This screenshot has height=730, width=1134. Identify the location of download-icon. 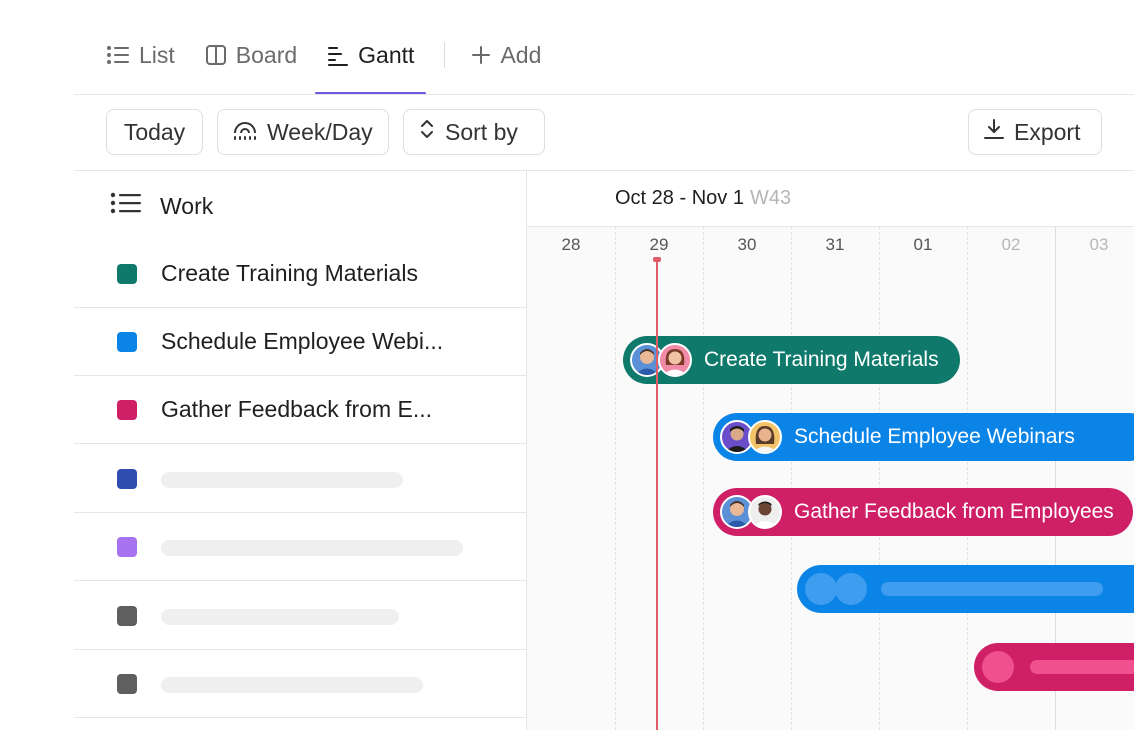
(994, 132).